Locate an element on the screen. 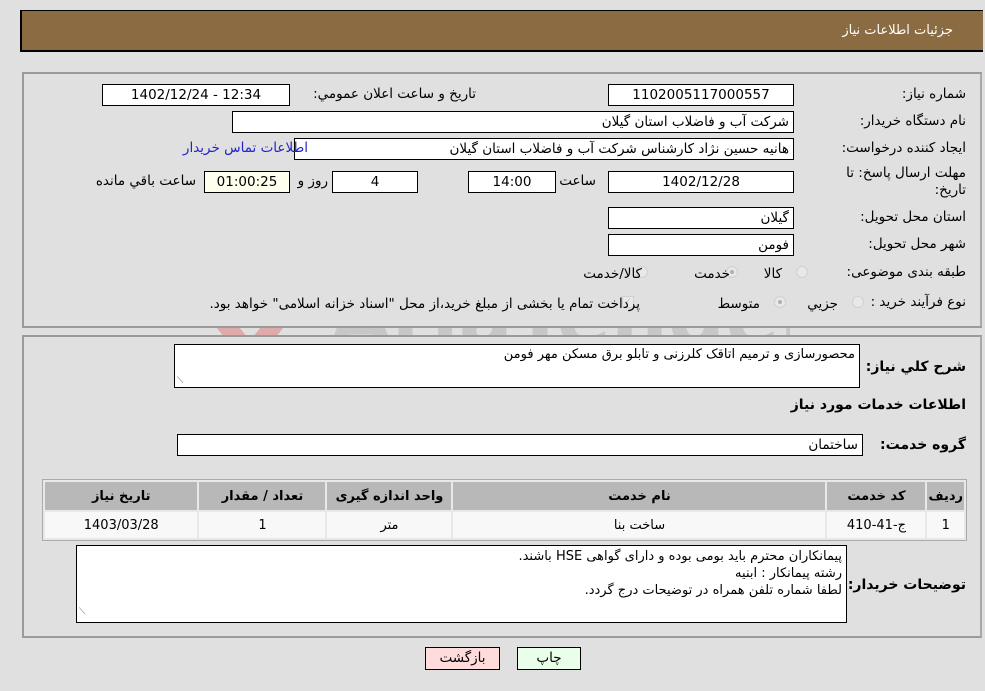 Image resolution: width=985 pixels, height=691 pixels. col-service-name: نام خدمت is located at coordinates (639, 496).